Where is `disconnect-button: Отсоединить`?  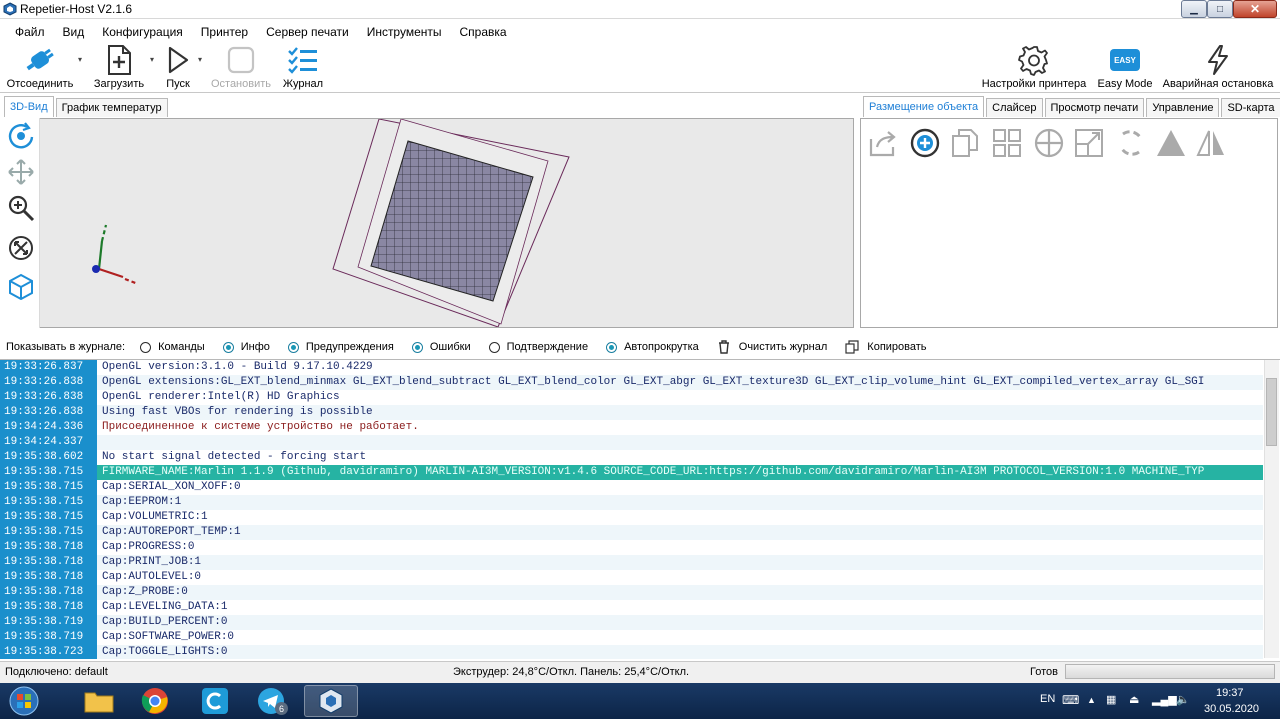
disconnect-button: Отсоединить is located at coordinates (40, 68).